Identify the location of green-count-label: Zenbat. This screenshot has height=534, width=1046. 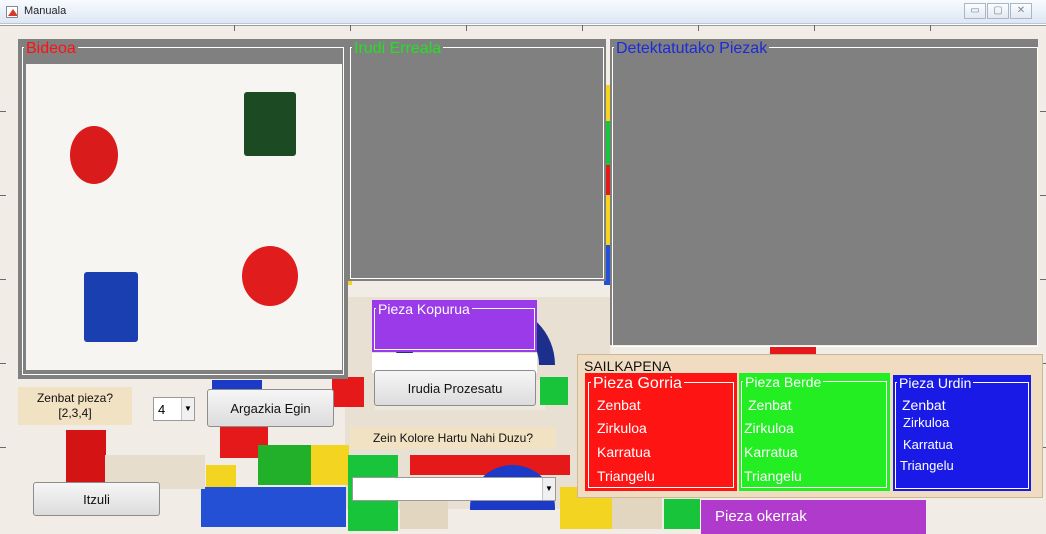
(770, 405).